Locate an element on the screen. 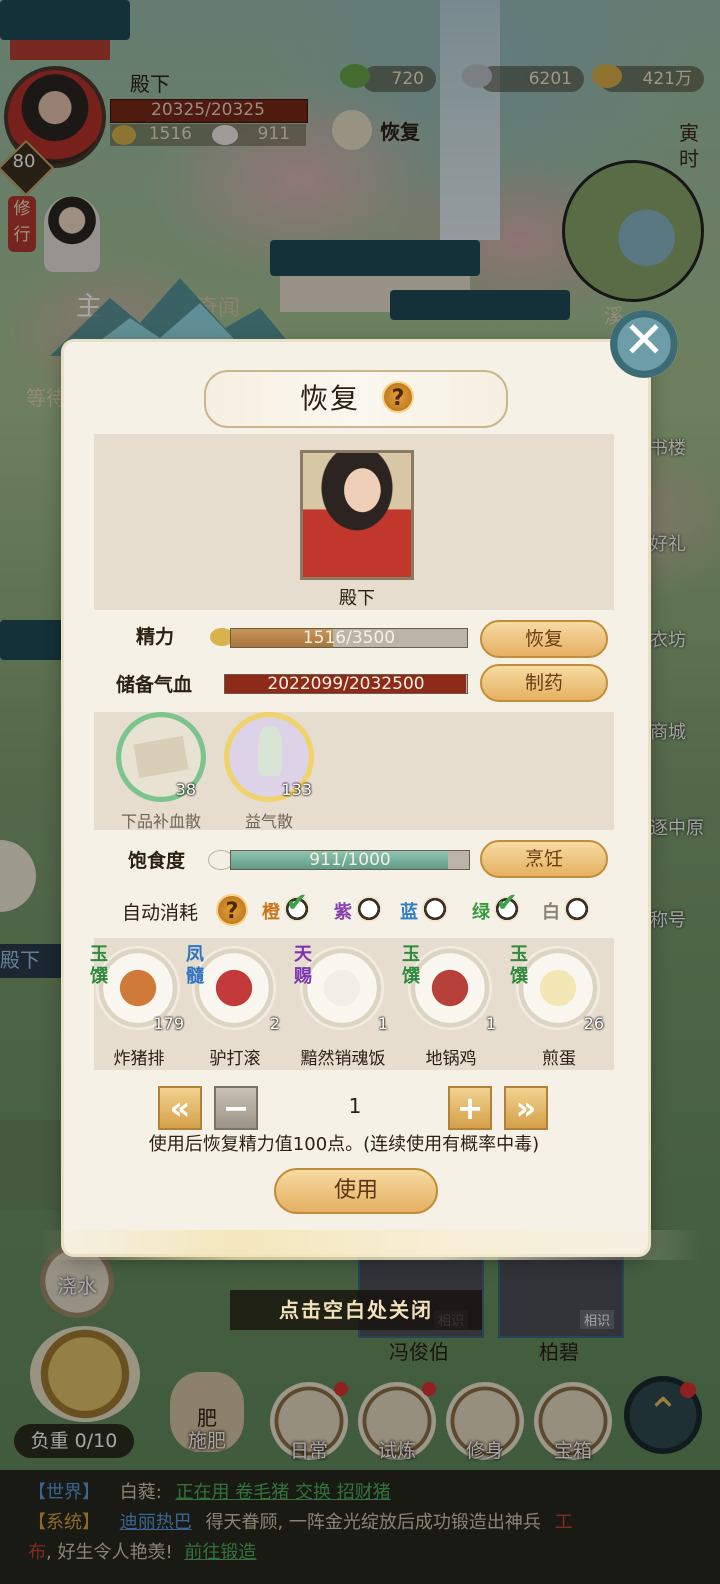 The image size is (720, 1584). close-icon: ✕ is located at coordinates (644, 340).